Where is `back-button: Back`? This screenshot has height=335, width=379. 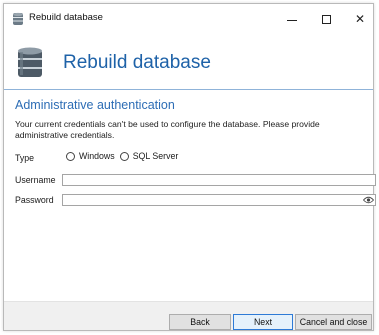
back-button: Back is located at coordinates (200, 322).